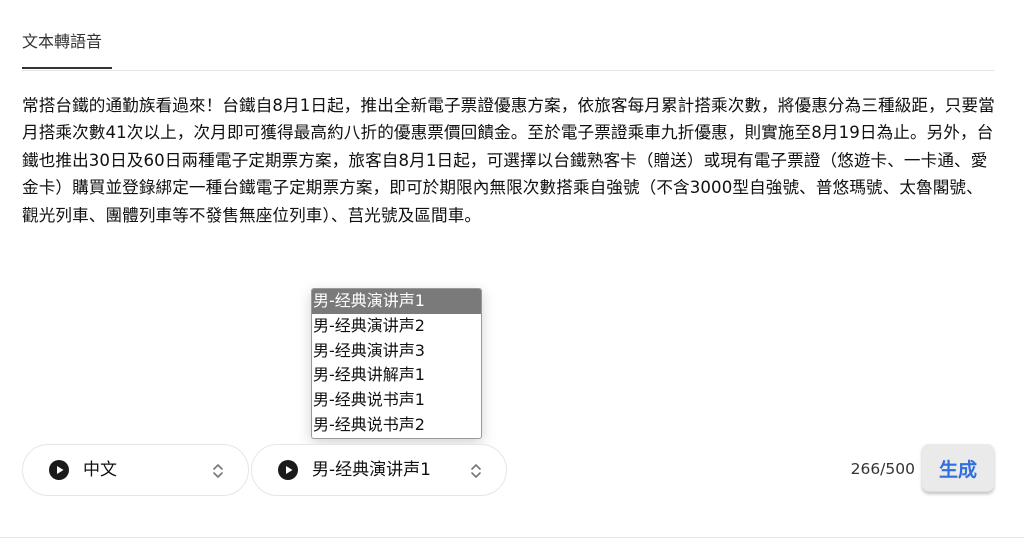 This screenshot has height=557, width=1024. Describe the element at coordinates (508, 35) in the screenshot. I see `tab-bar: 文本轉語音` at that location.